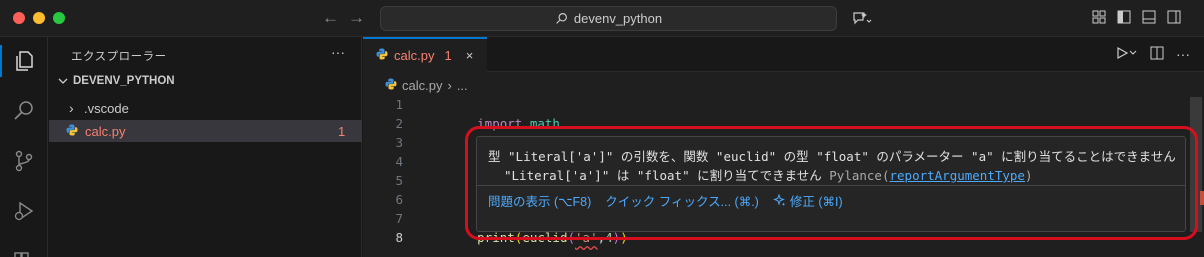 Image resolution: width=1204 pixels, height=257 pixels. What do you see at coordinates (1124, 18) in the screenshot?
I see `toggle-primary-sidebar-icon` at bounding box center [1124, 18].